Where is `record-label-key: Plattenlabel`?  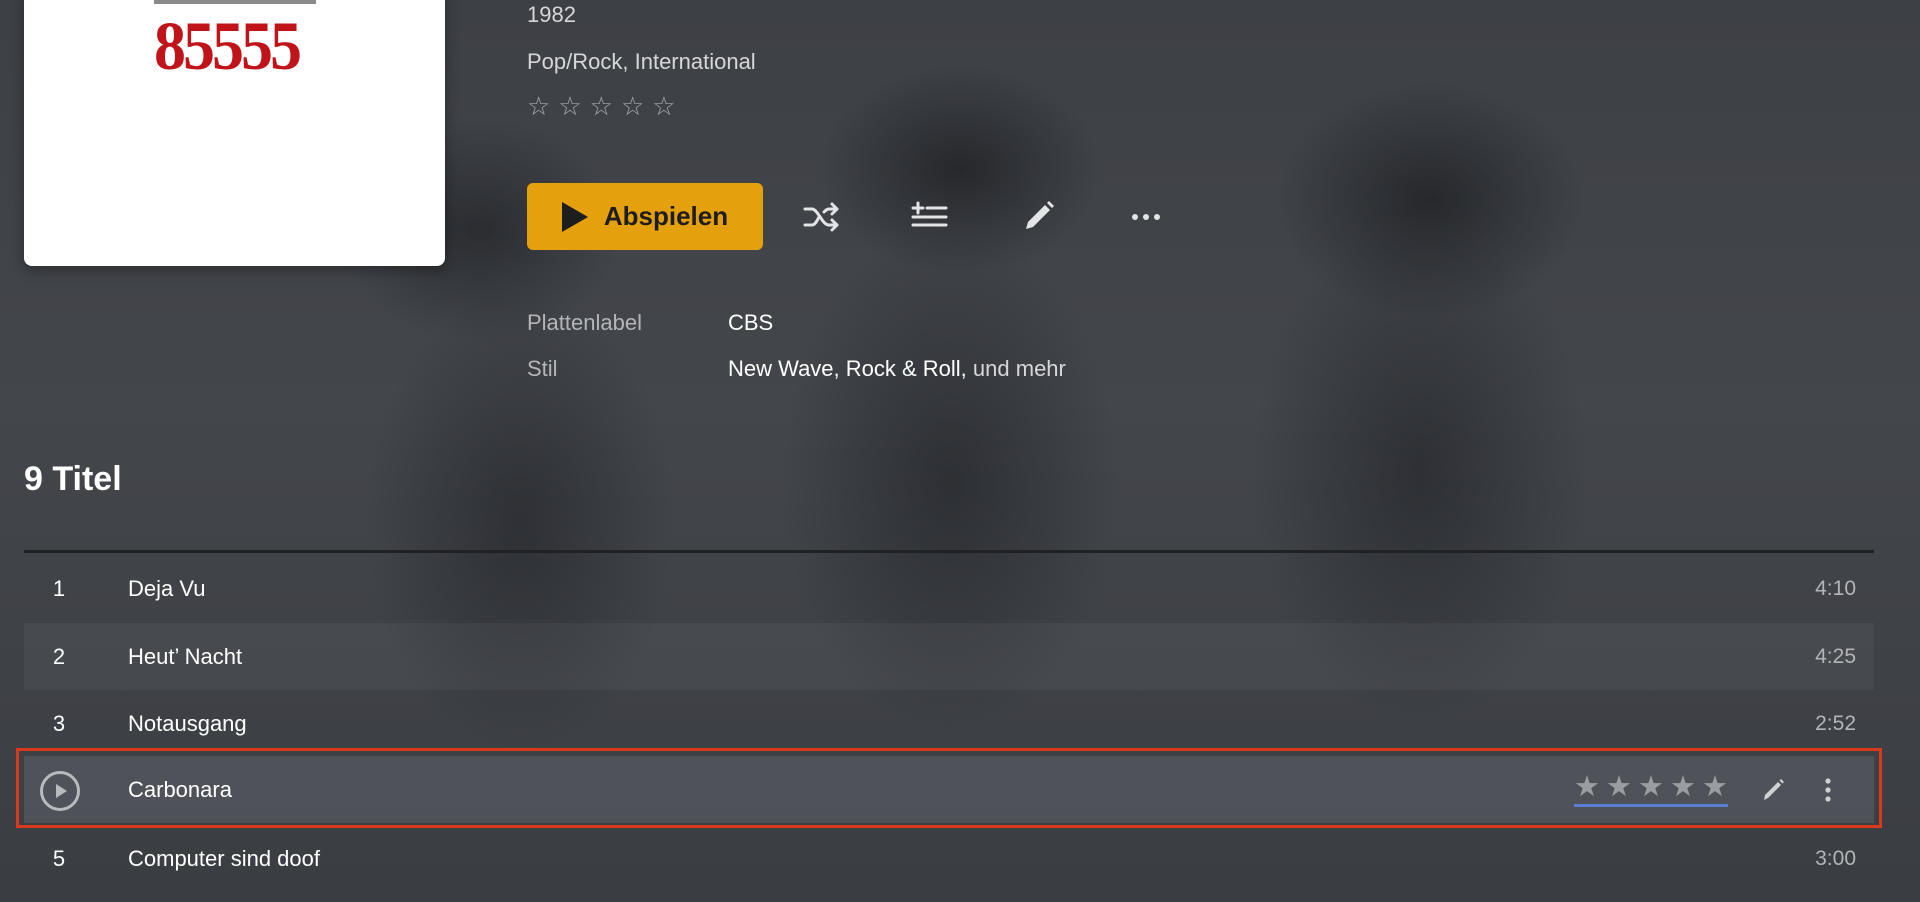
record-label-key: Plattenlabel is located at coordinates (584, 322).